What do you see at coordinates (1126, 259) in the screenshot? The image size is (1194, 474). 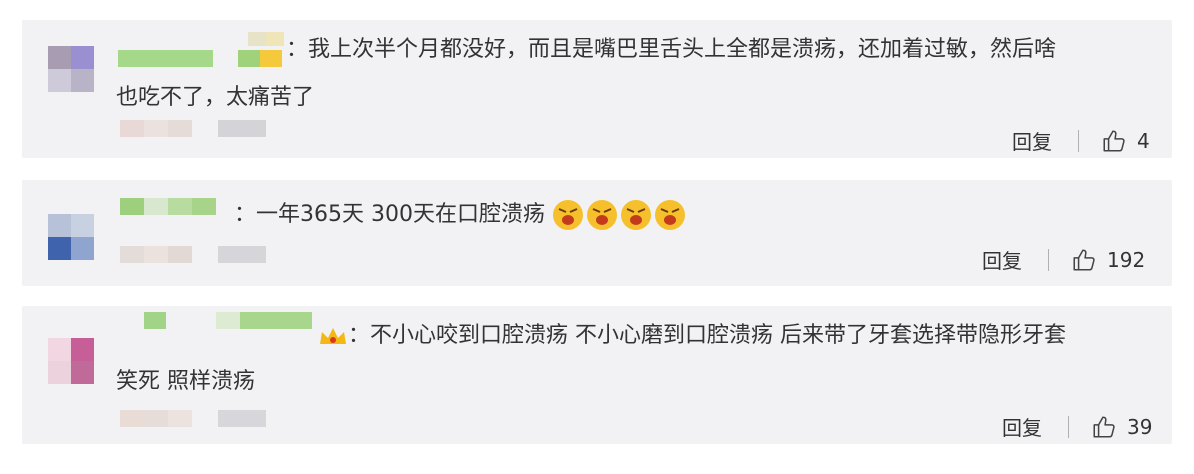 I see `like-count: 192` at bounding box center [1126, 259].